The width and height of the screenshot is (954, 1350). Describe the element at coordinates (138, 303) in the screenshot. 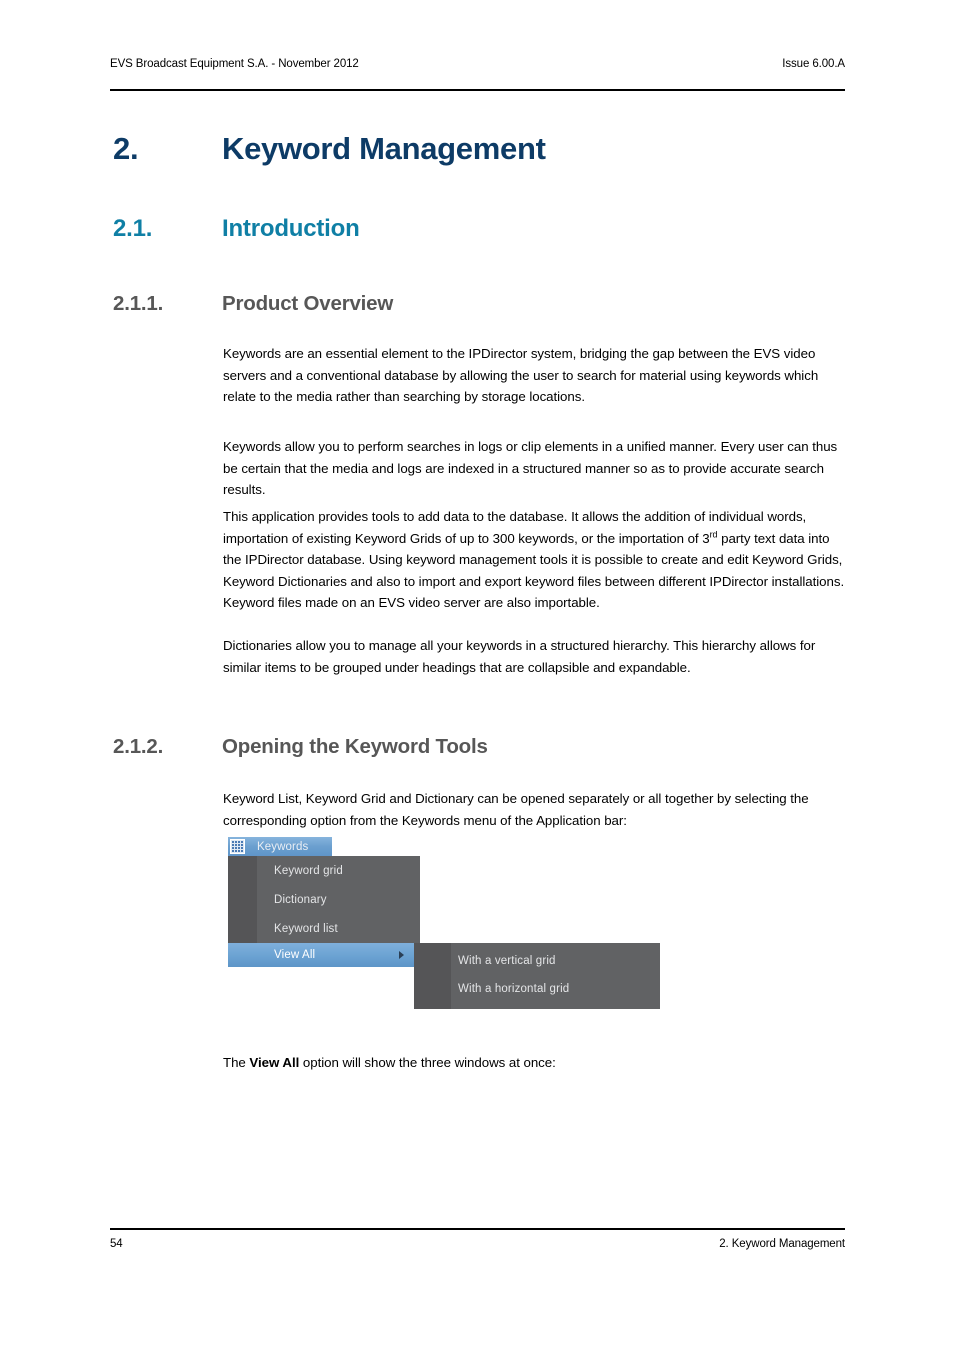

I see `heading-subsection-number: 2.1.1.` at that location.